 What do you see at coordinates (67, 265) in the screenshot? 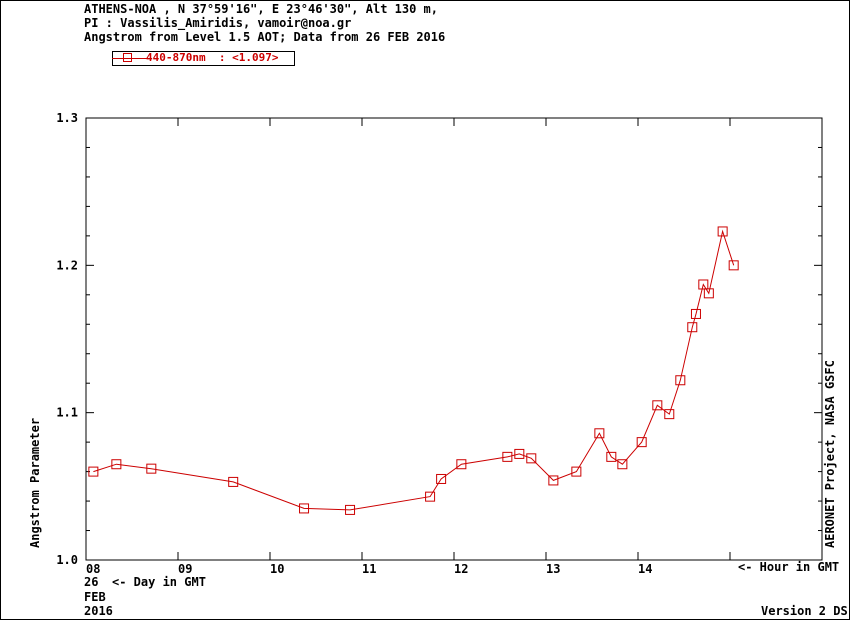
I see `y-tick-label: 1.2` at bounding box center [67, 265].